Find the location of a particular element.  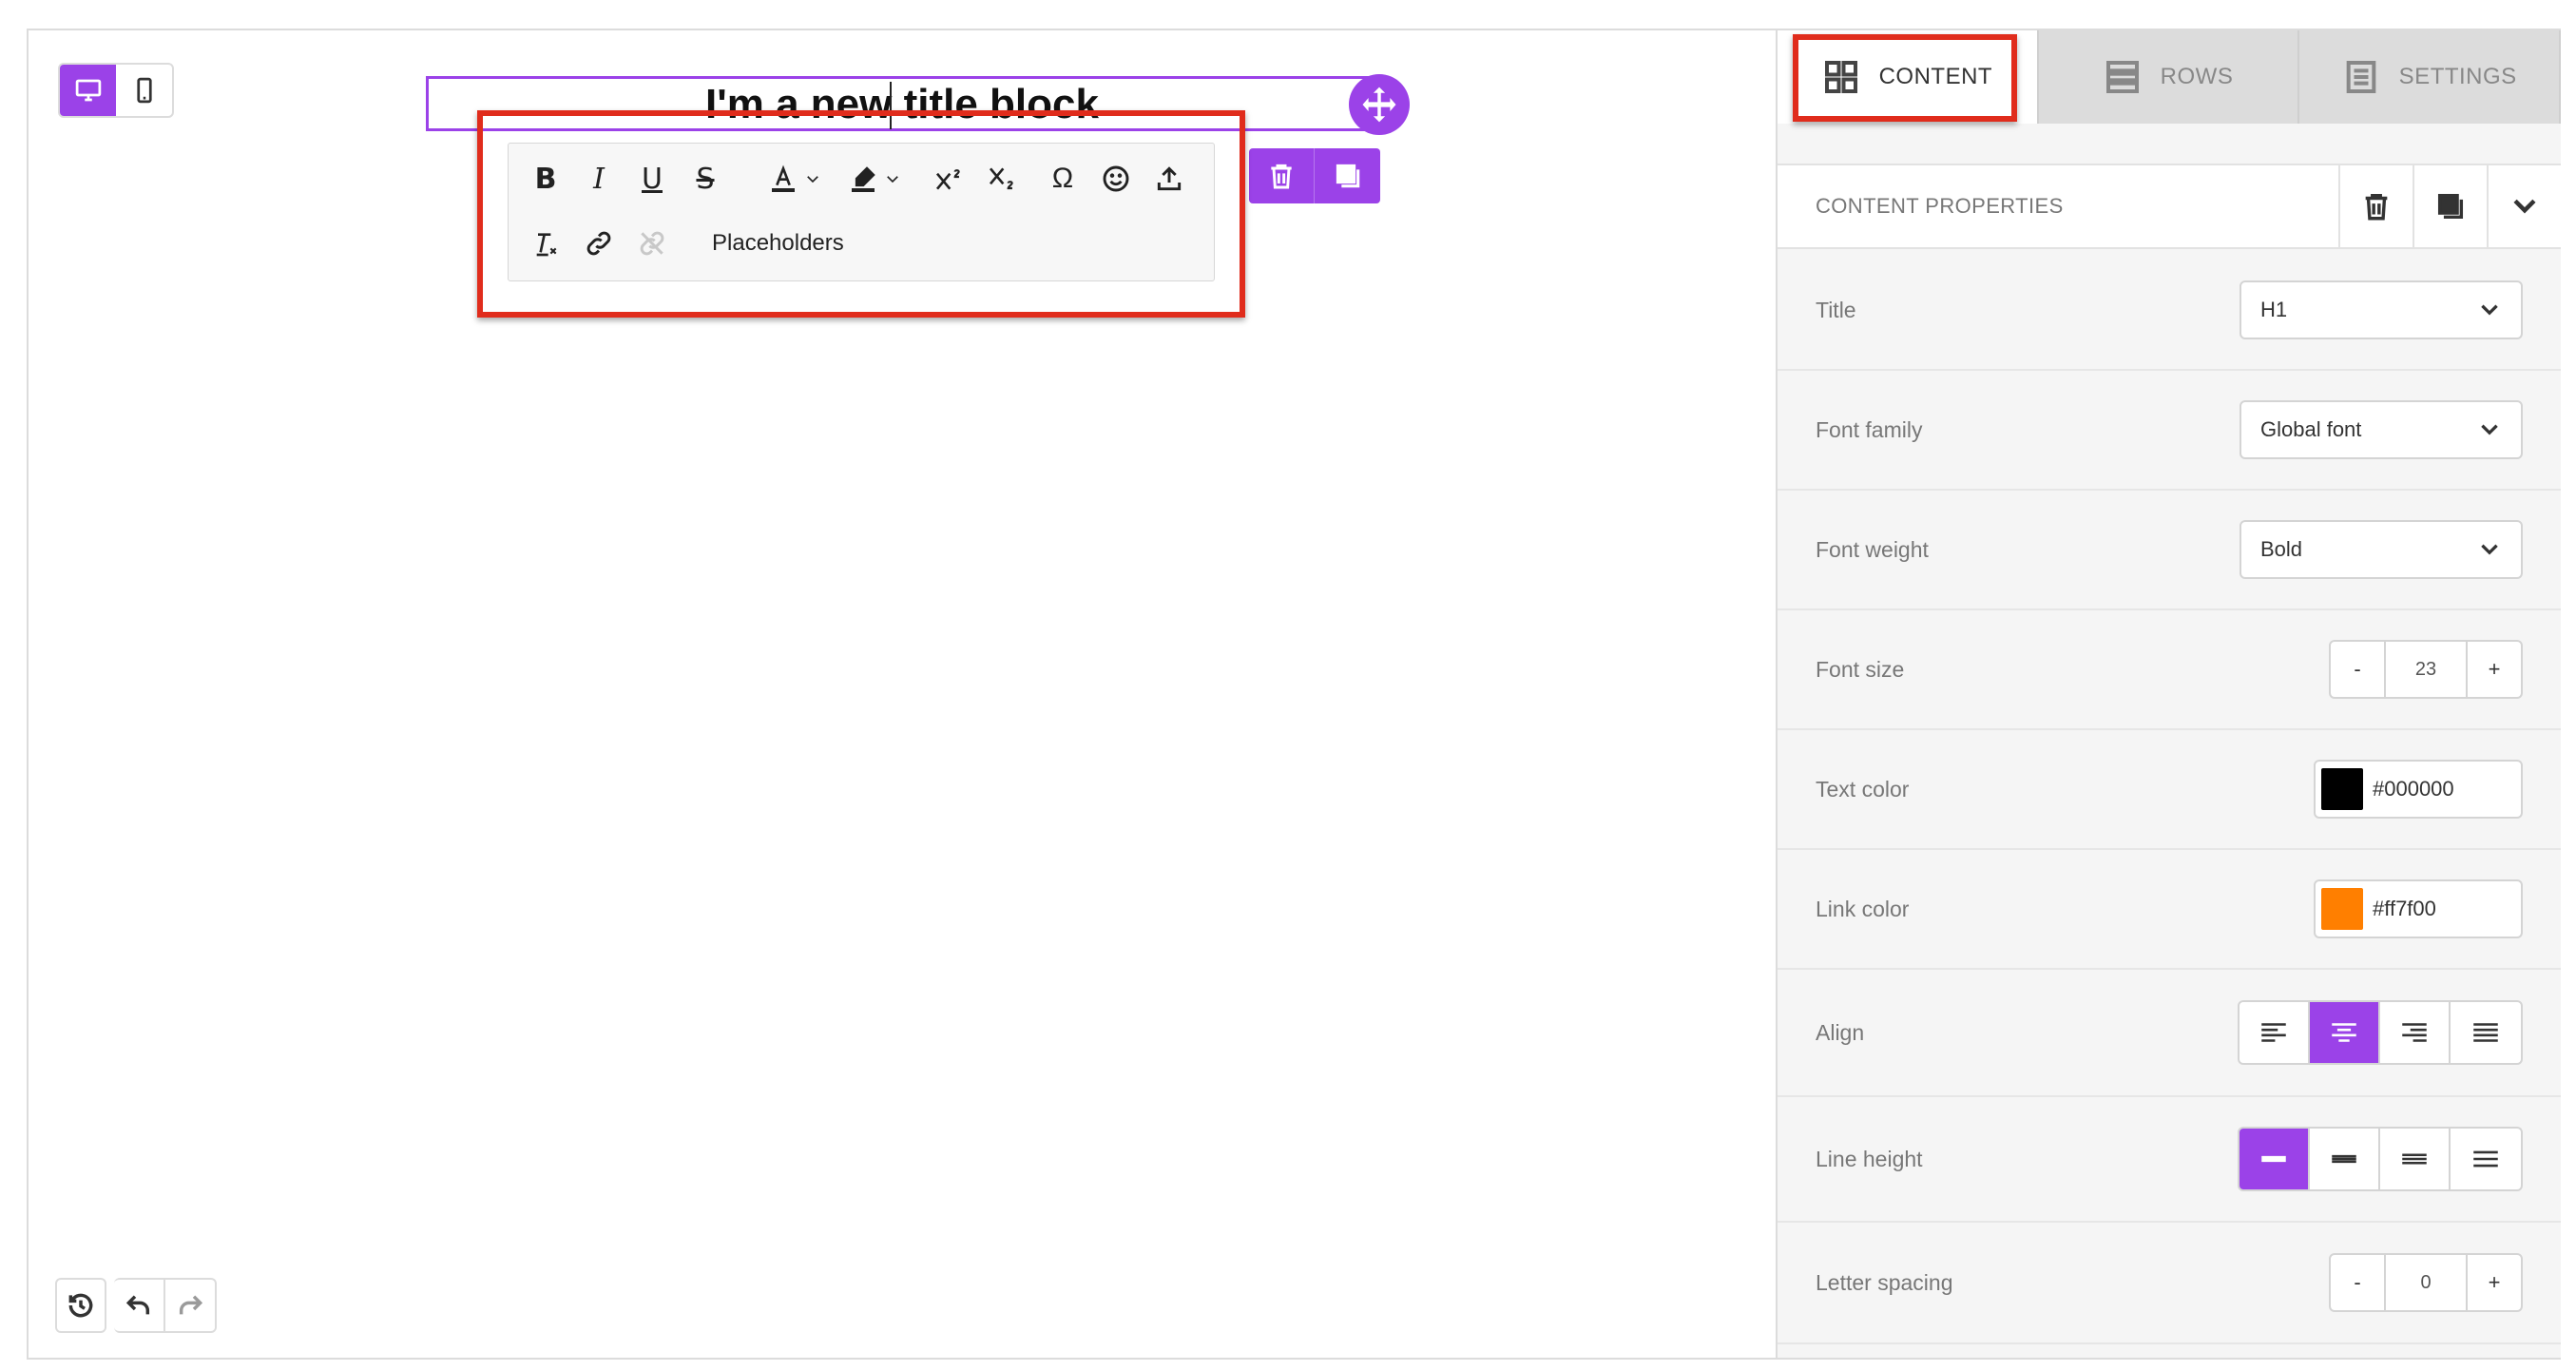

desktop-icon is located at coordinates (88, 90).